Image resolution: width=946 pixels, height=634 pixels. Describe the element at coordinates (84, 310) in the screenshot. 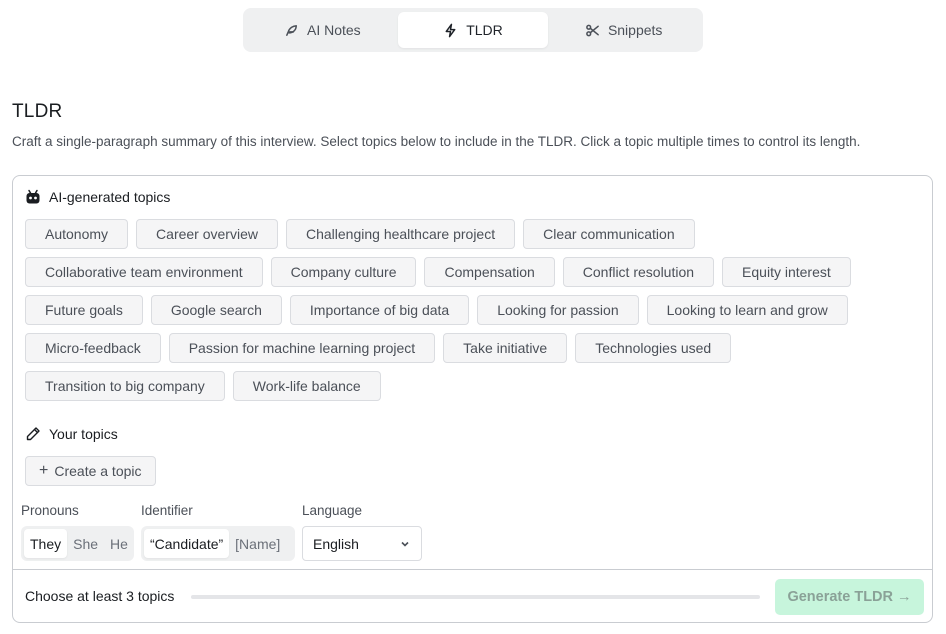

I see `topic-chip: Future goals` at that location.